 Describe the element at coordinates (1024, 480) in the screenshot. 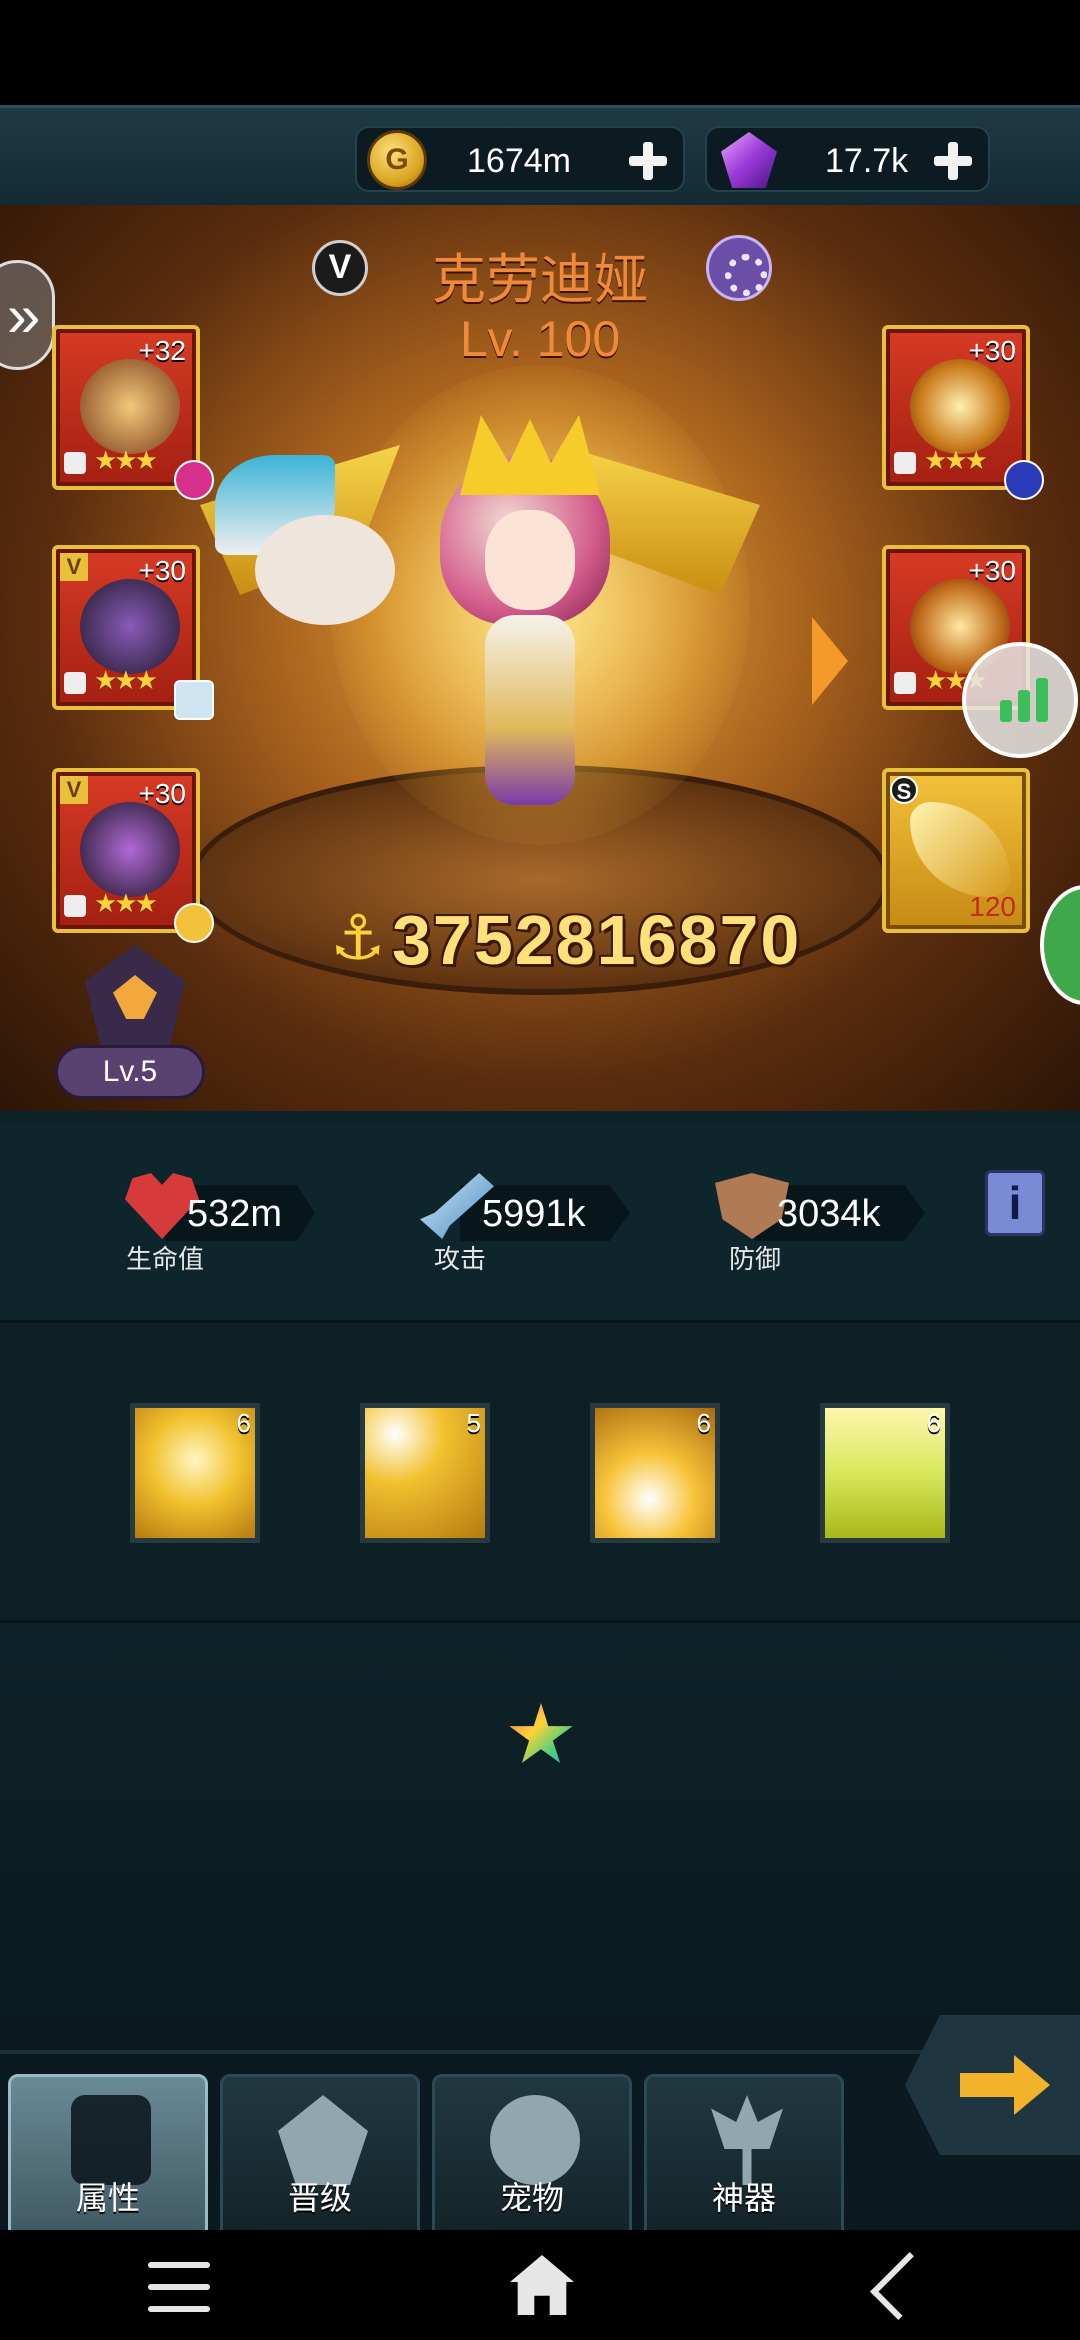

I see `blue-gem-socket-icon` at that location.